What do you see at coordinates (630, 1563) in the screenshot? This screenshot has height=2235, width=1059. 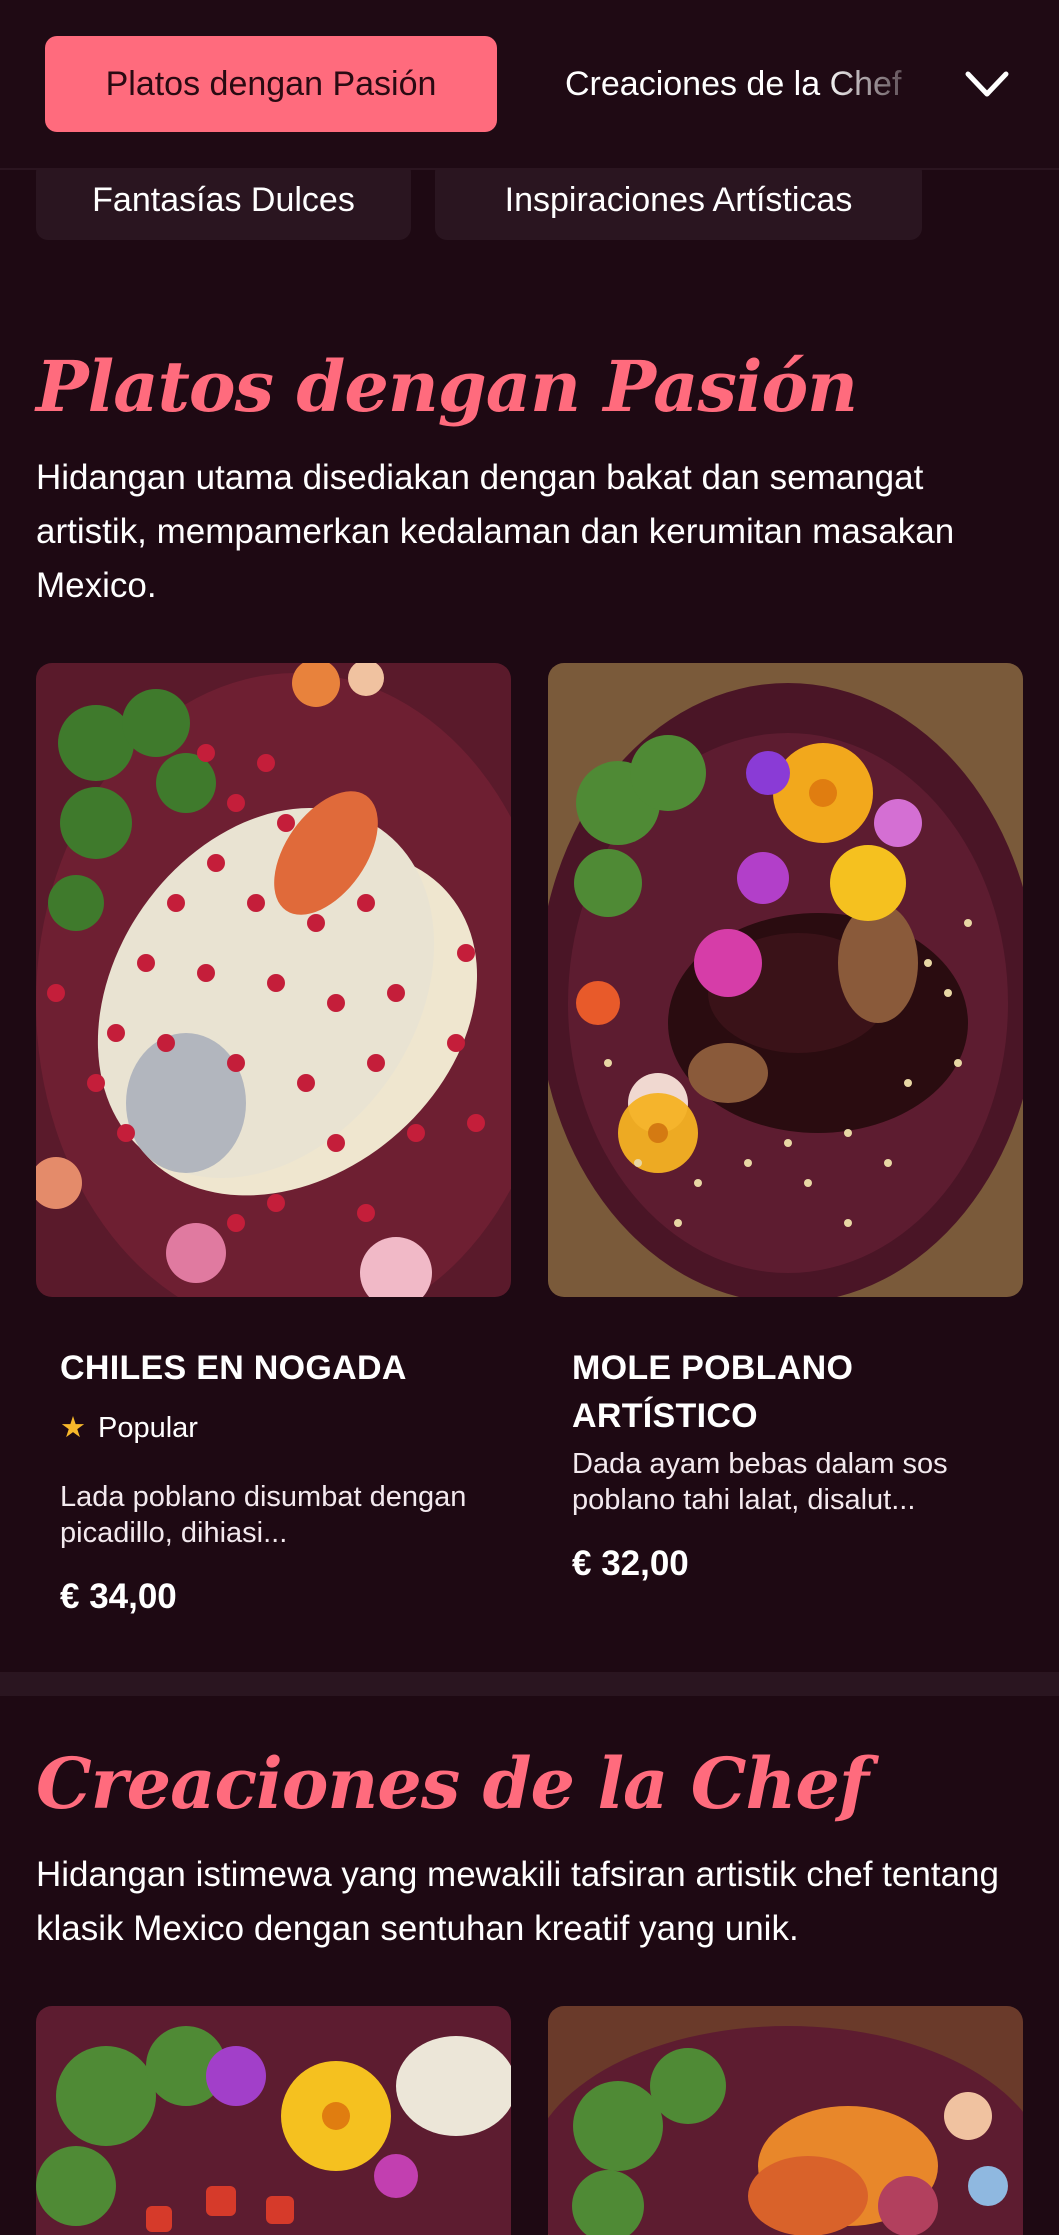 I see `dish-price: € 32,00` at bounding box center [630, 1563].